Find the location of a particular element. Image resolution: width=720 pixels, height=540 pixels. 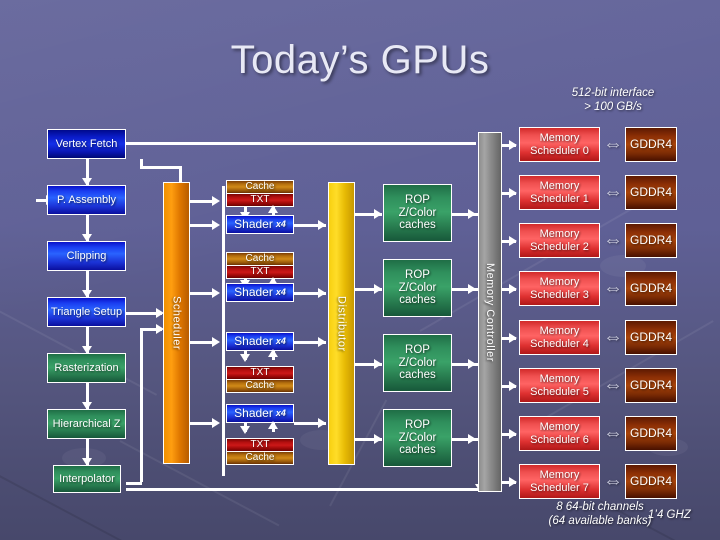

memory-scheduler-line-2: Scheduler 3 is located at coordinates (559, 294).